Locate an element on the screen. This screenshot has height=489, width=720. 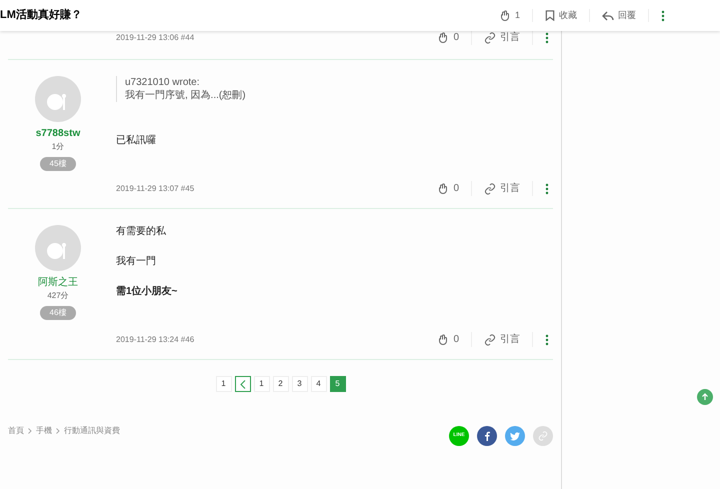
favorite-button: 收藏 is located at coordinates (568, 15).